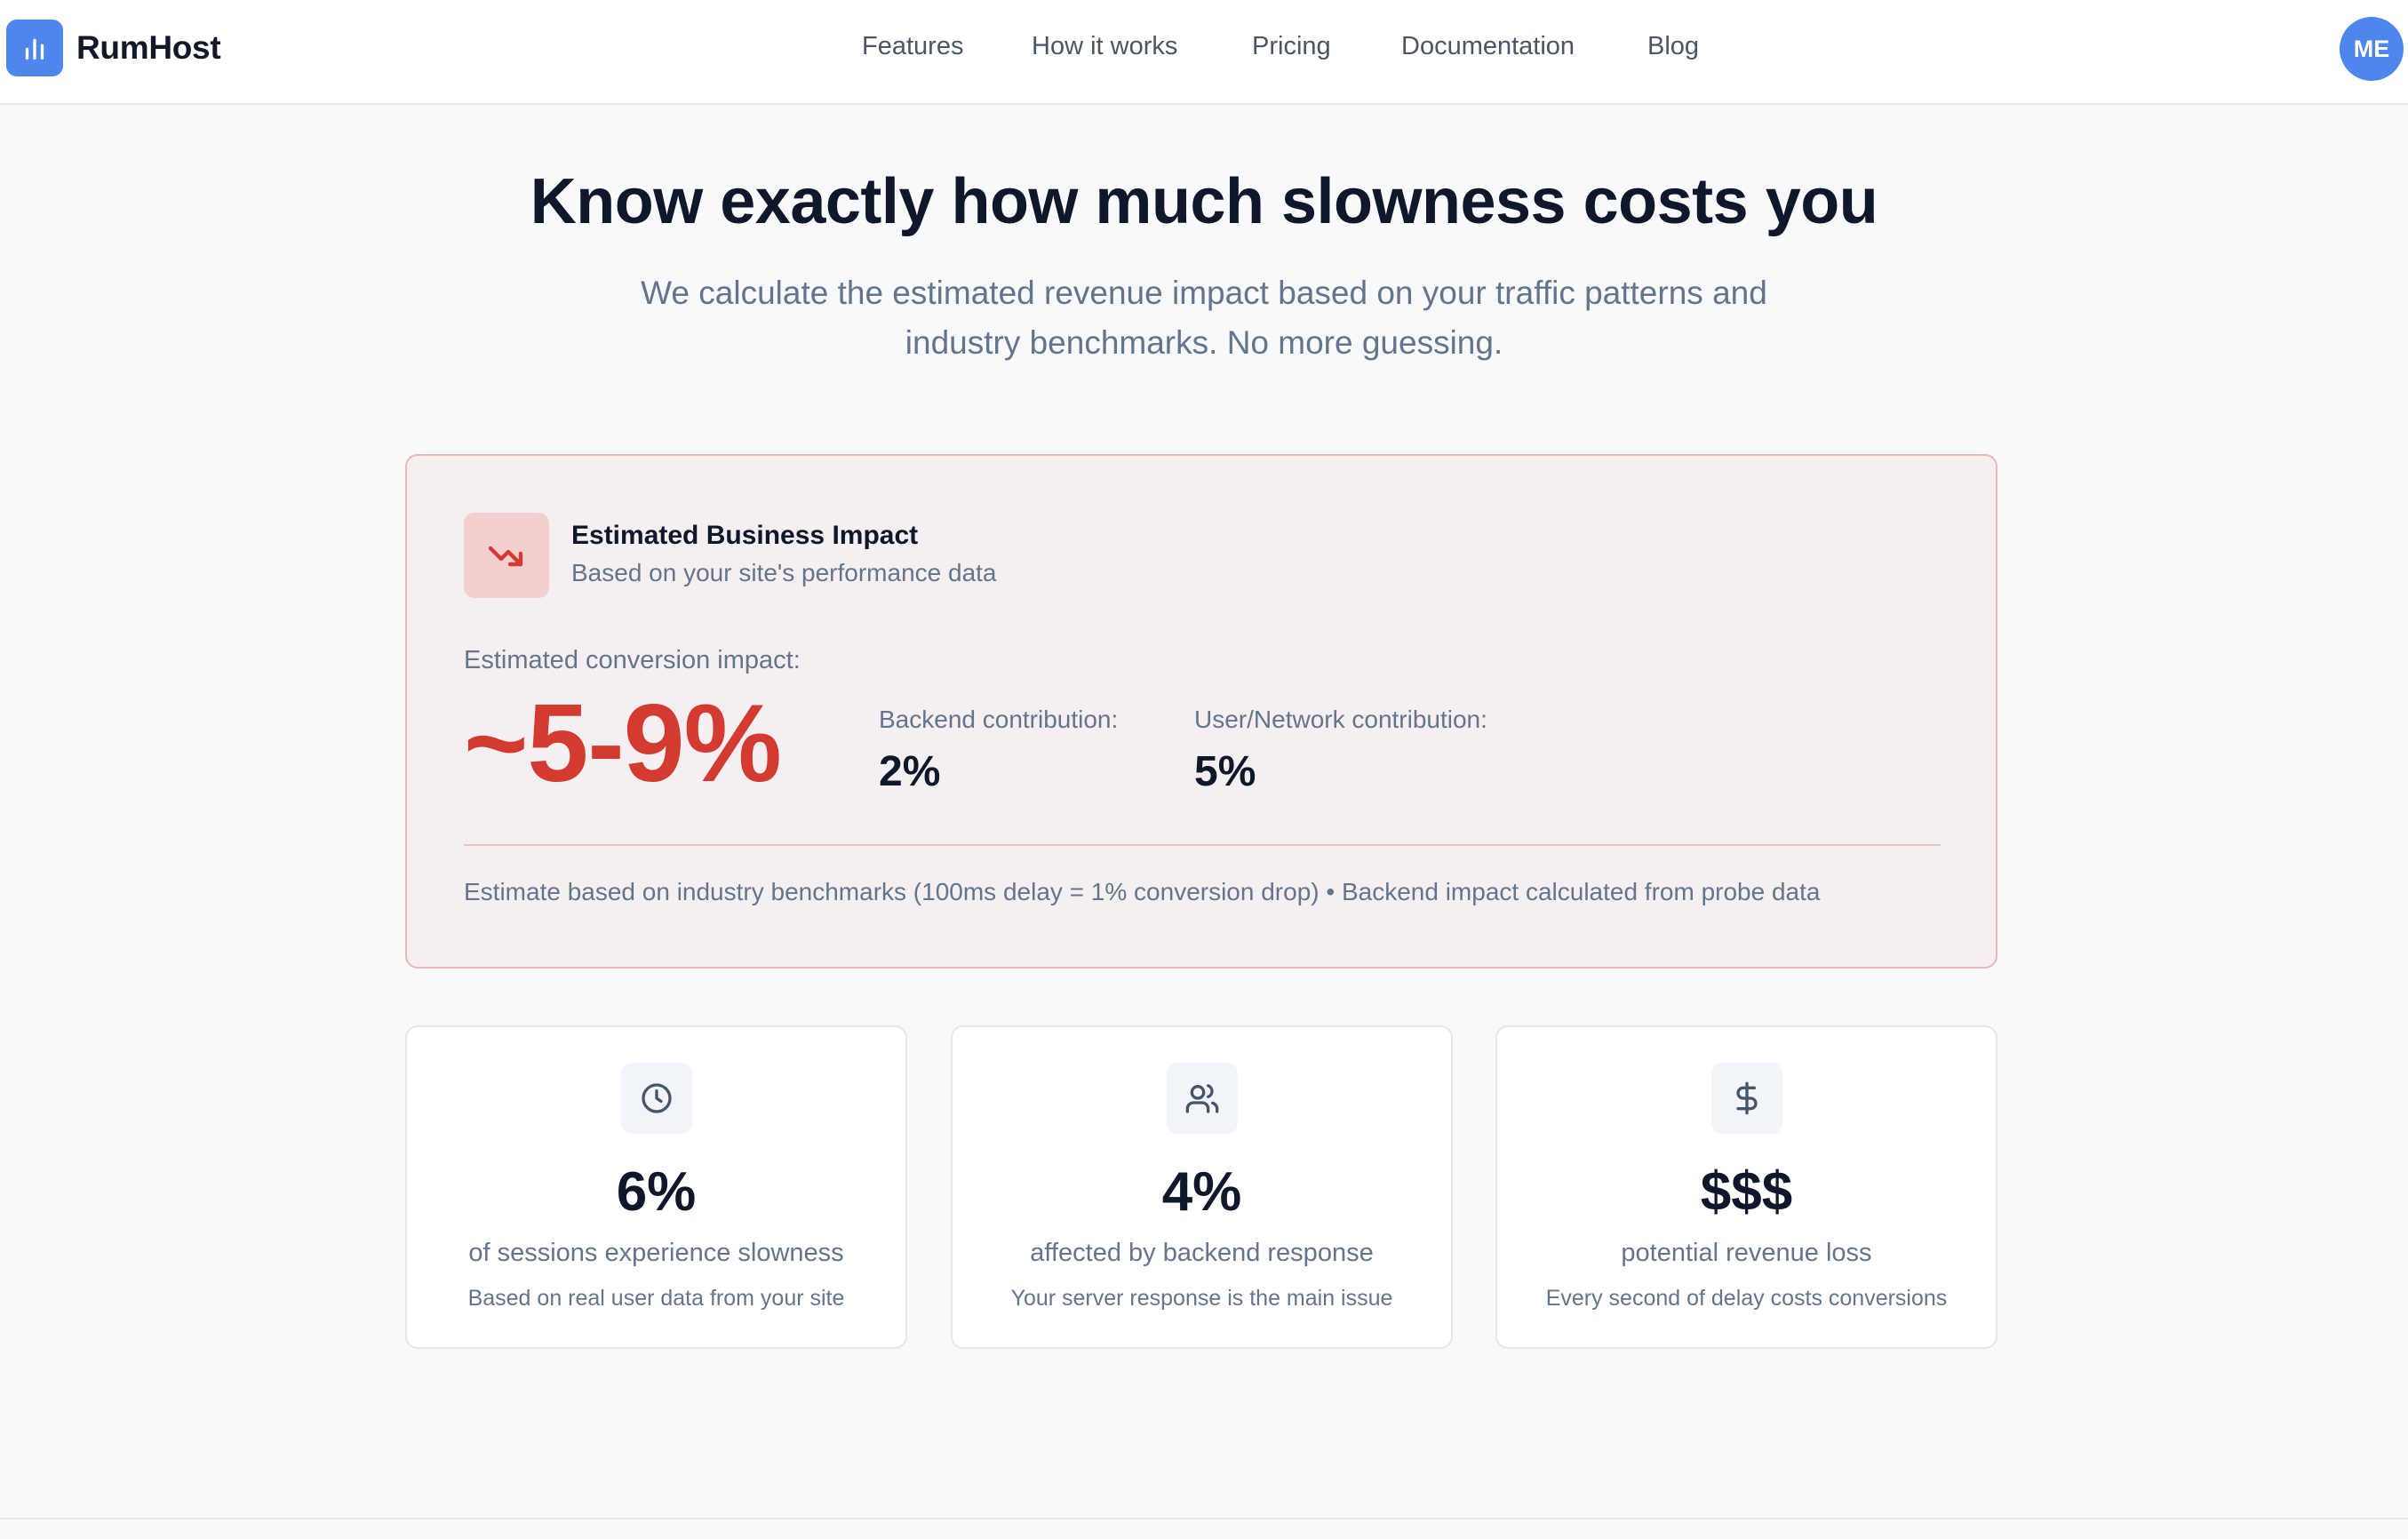  I want to click on conversion-impact-label: Estimated conversion impact:, so click(632, 660).